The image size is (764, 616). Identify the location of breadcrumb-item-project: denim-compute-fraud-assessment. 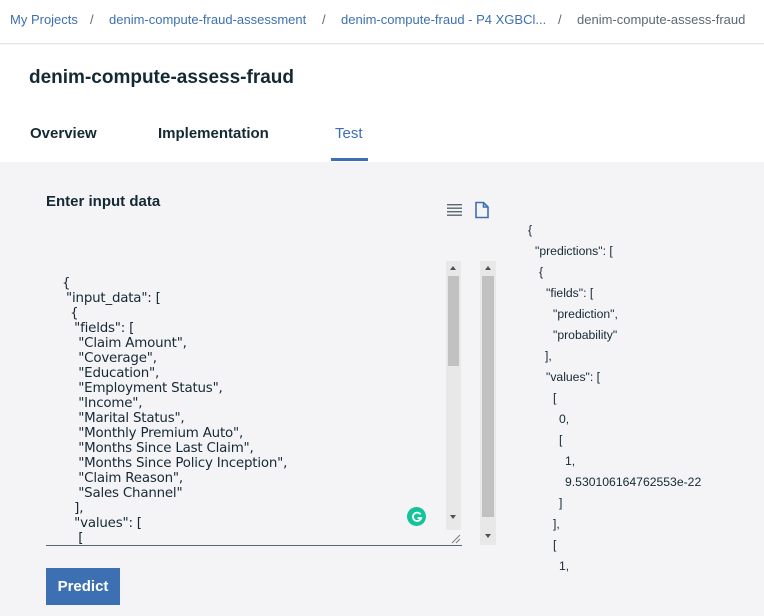
(207, 19).